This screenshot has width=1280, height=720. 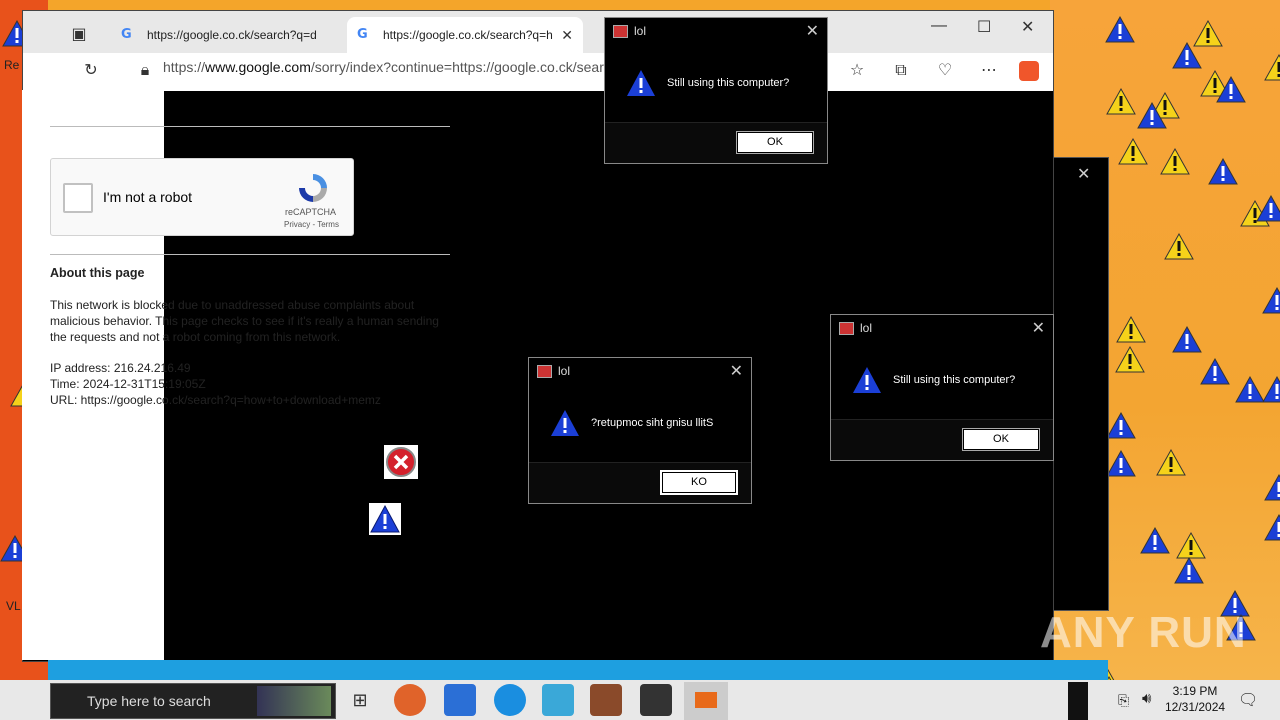 I want to click on about-heading: About this page, so click(x=97, y=273).